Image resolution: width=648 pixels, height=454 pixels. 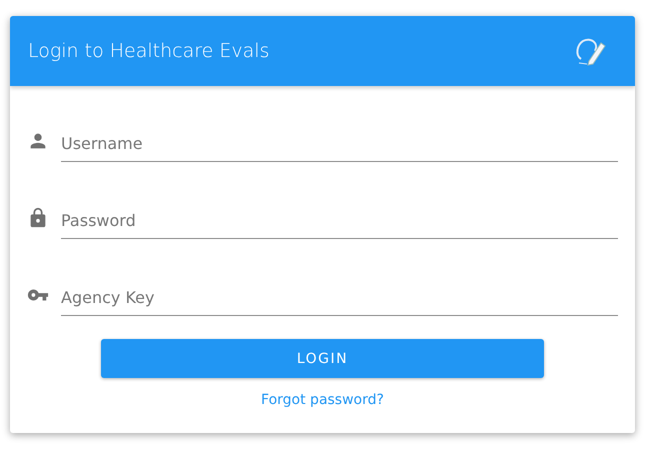 What do you see at coordinates (149, 51) in the screenshot?
I see `header-title: Login to Healthcare Evals` at bounding box center [149, 51].